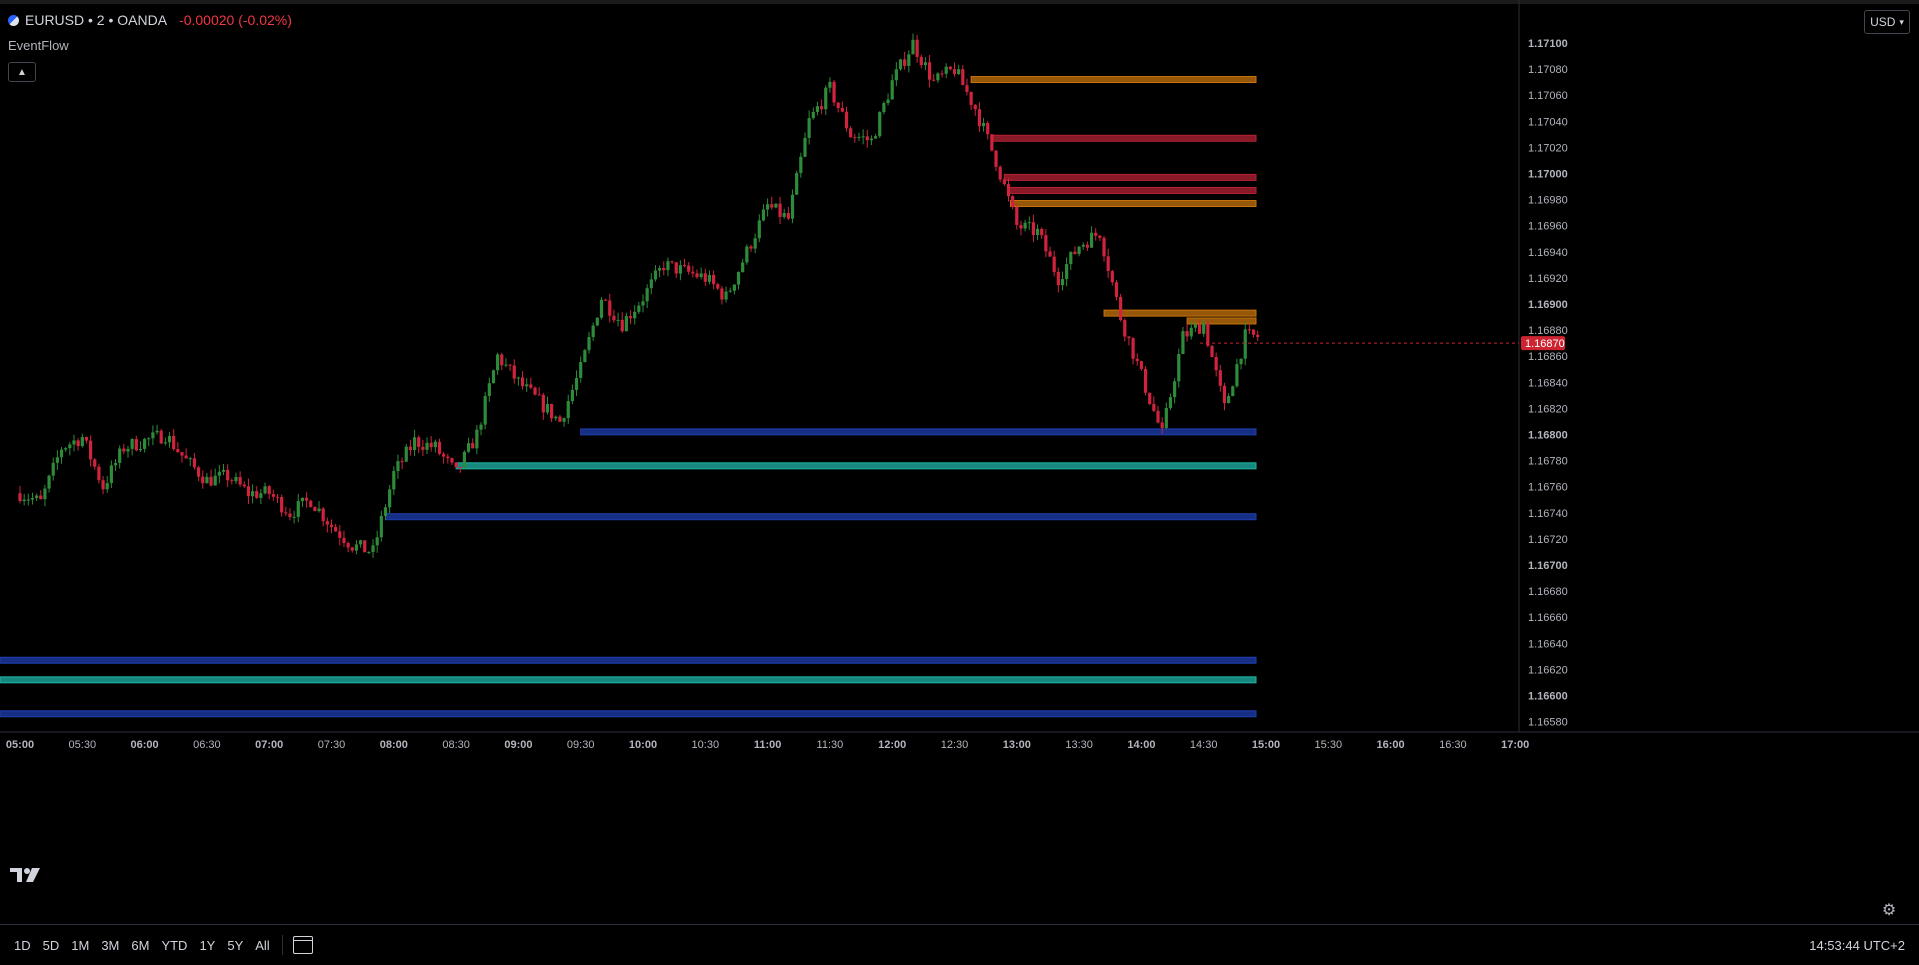  Describe the element at coordinates (1548, 357) in the screenshot. I see `price-axis-label: 1.16860` at that location.